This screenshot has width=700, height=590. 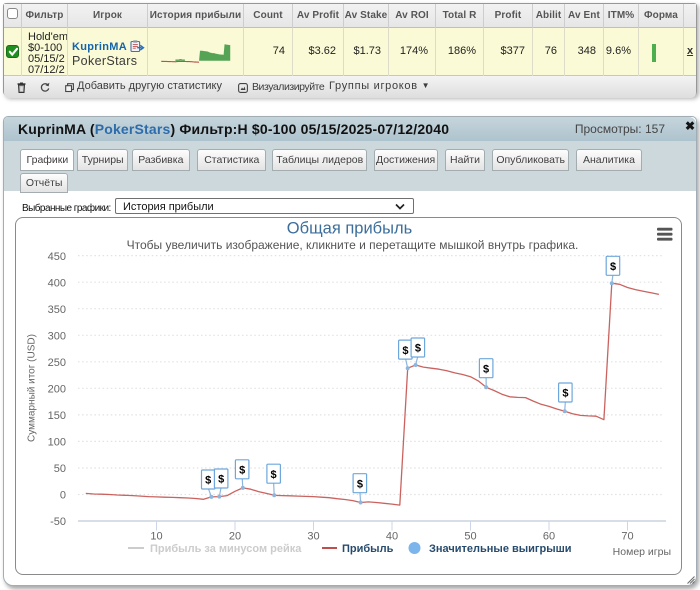 I want to click on svg-text: 100, so click(x=57, y=443).